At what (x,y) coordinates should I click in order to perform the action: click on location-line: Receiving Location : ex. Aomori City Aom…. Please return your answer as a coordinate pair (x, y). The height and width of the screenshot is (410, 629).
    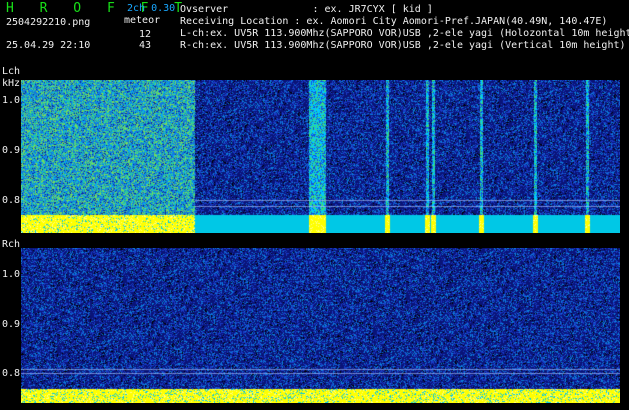
    Looking at the image, I should click on (394, 21).